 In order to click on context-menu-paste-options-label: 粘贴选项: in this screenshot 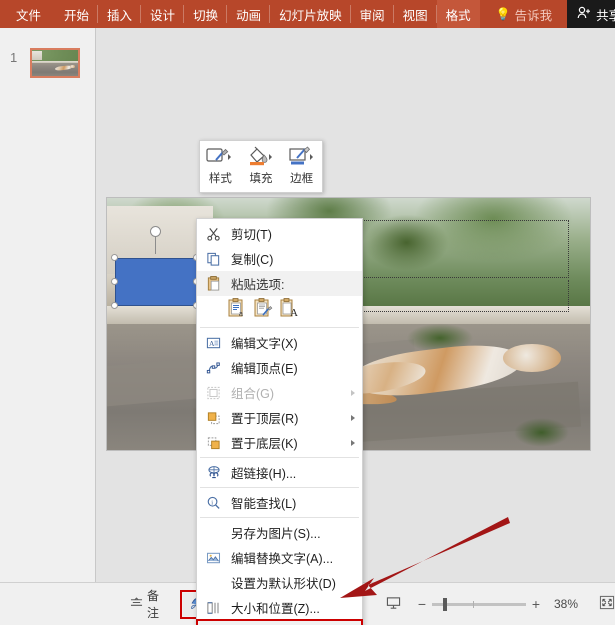, I will do `click(258, 285)`.